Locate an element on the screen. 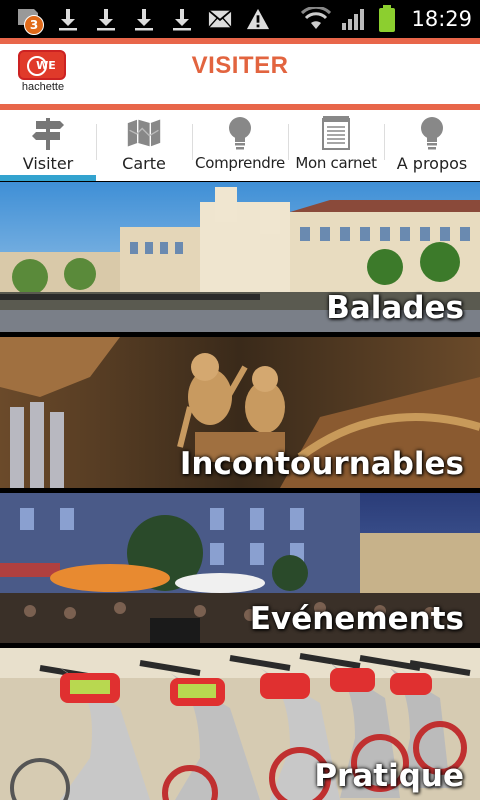 This screenshot has height=800, width=480. logo-label: hachette is located at coordinates (43, 87).